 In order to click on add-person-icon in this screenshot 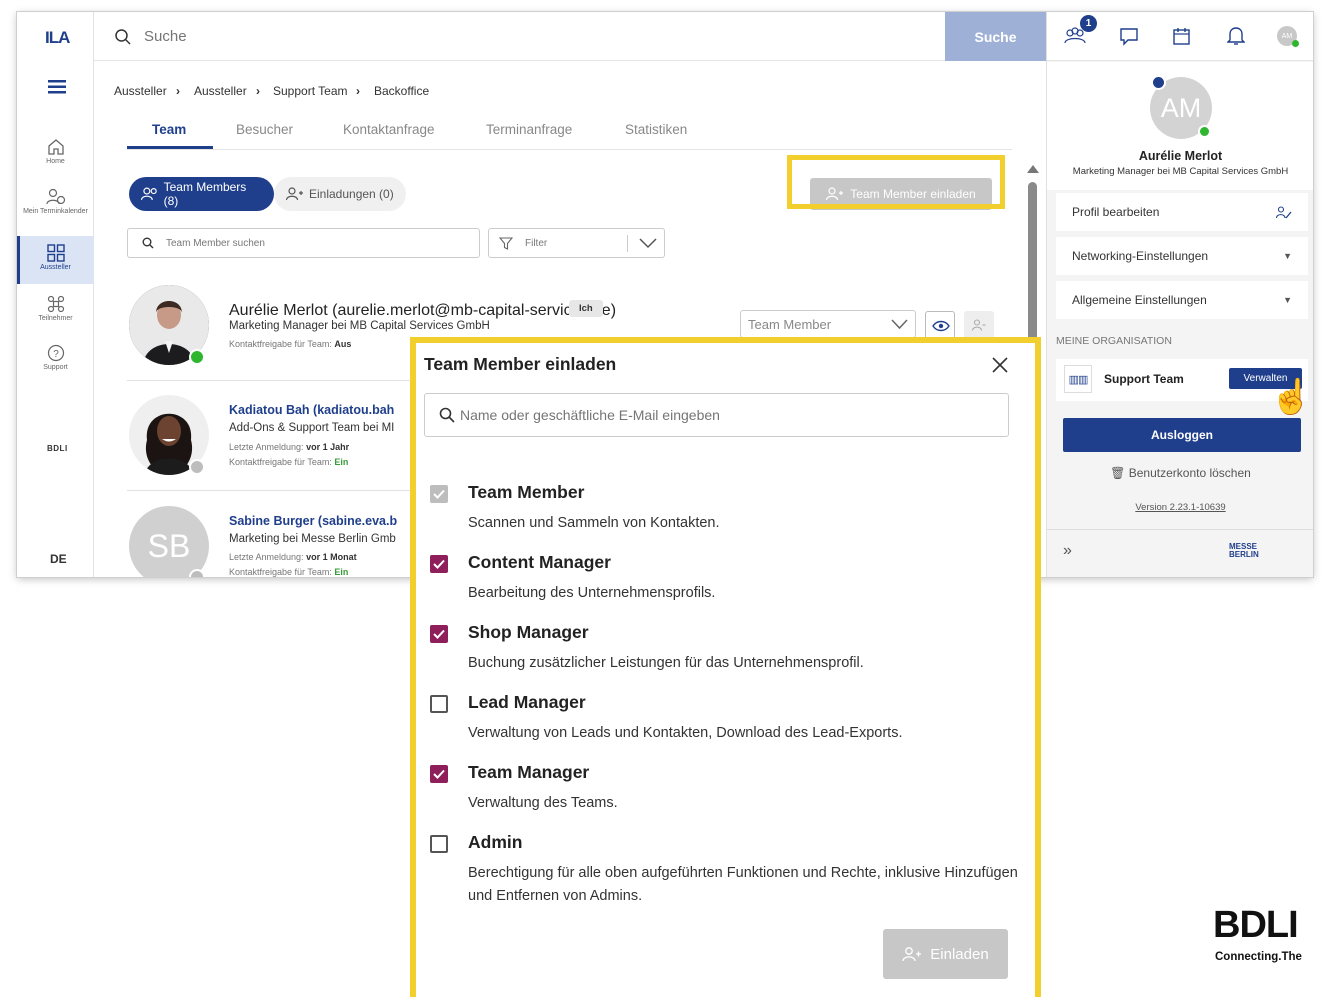, I will do `click(912, 953)`.